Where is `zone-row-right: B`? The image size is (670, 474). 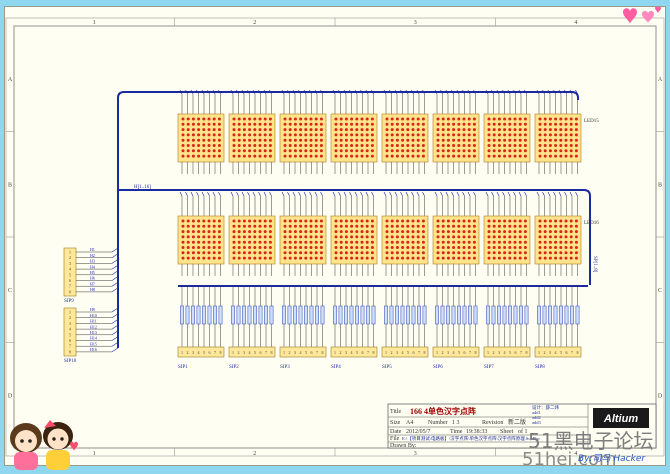 zone-row-right: B is located at coordinates (660, 185).